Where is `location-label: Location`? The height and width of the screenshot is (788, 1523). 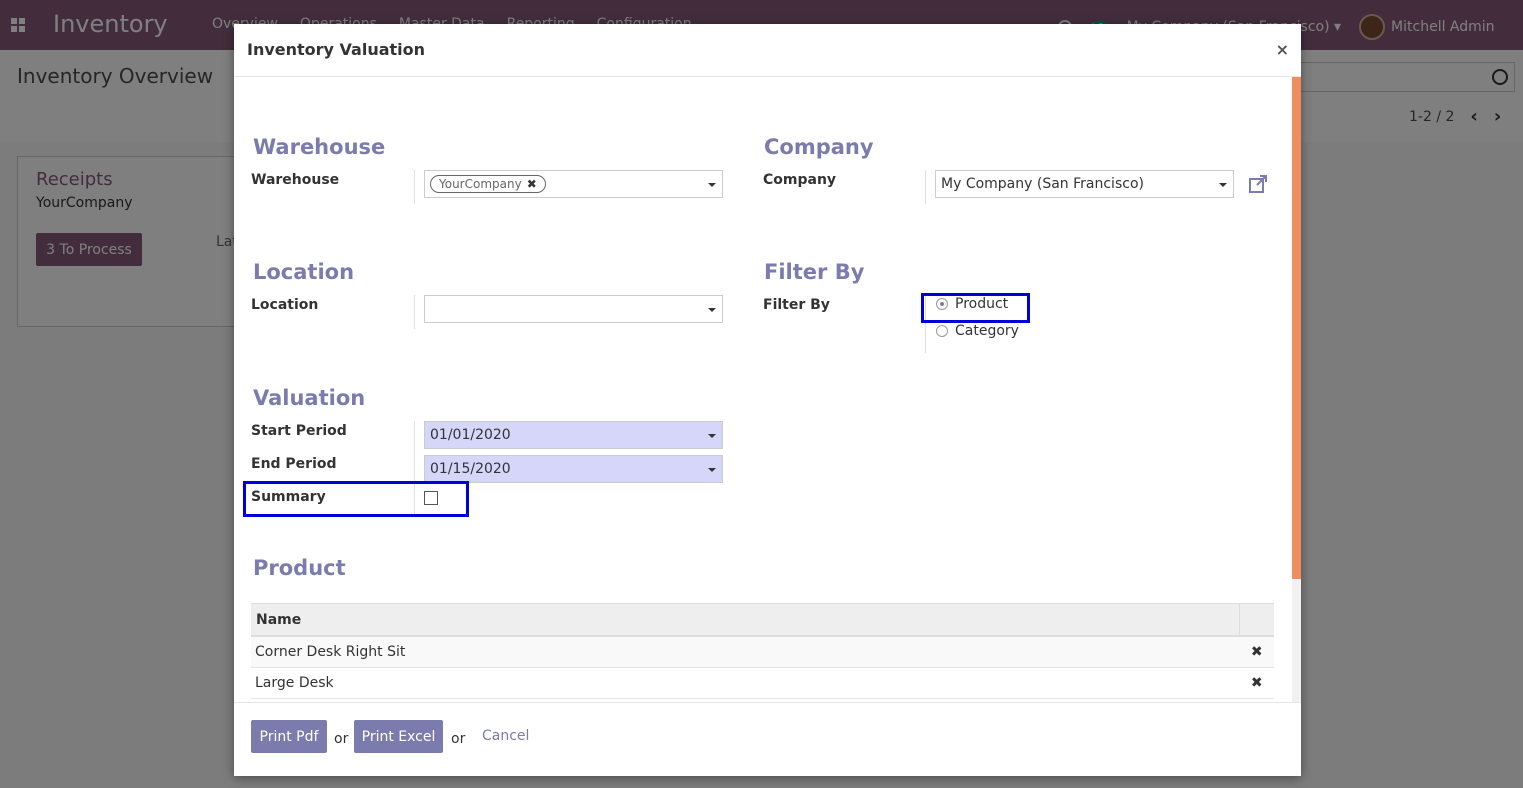
location-label: Location is located at coordinates (285, 305).